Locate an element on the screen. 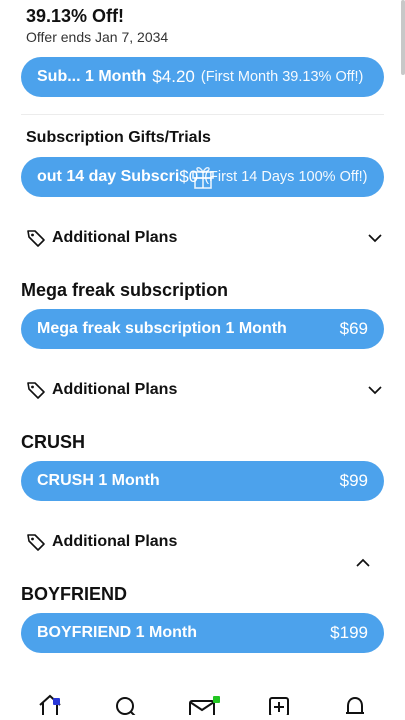  nav-search is located at coordinates (126, 708).